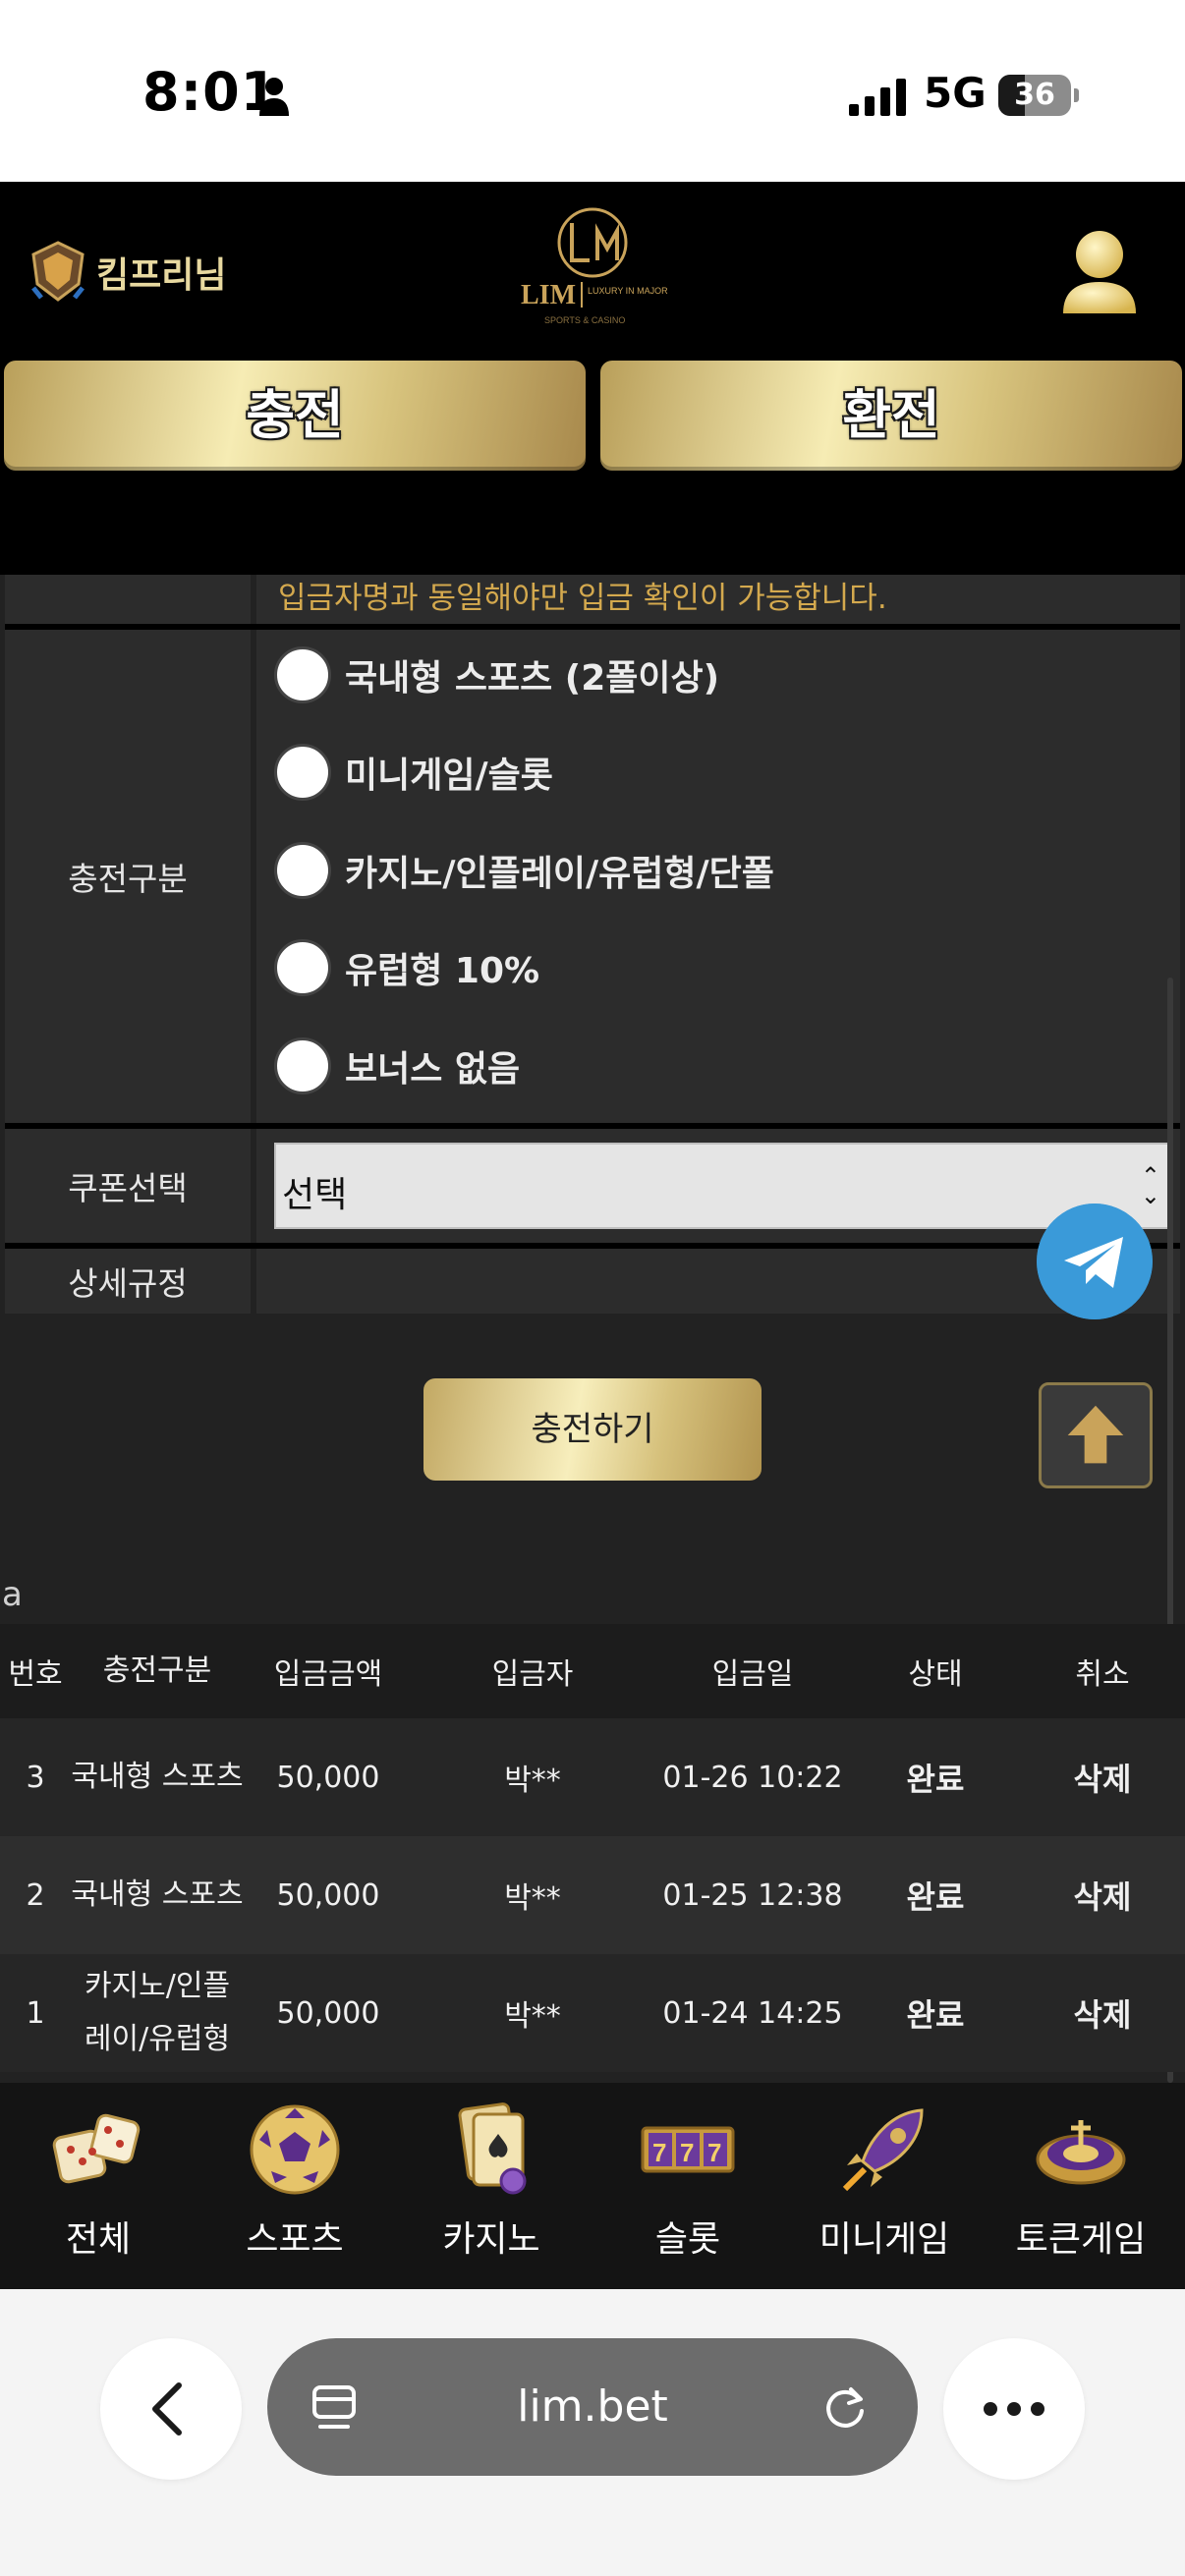 The width and height of the screenshot is (1185, 2576). I want to click on rank-badge-icon, so click(58, 271).